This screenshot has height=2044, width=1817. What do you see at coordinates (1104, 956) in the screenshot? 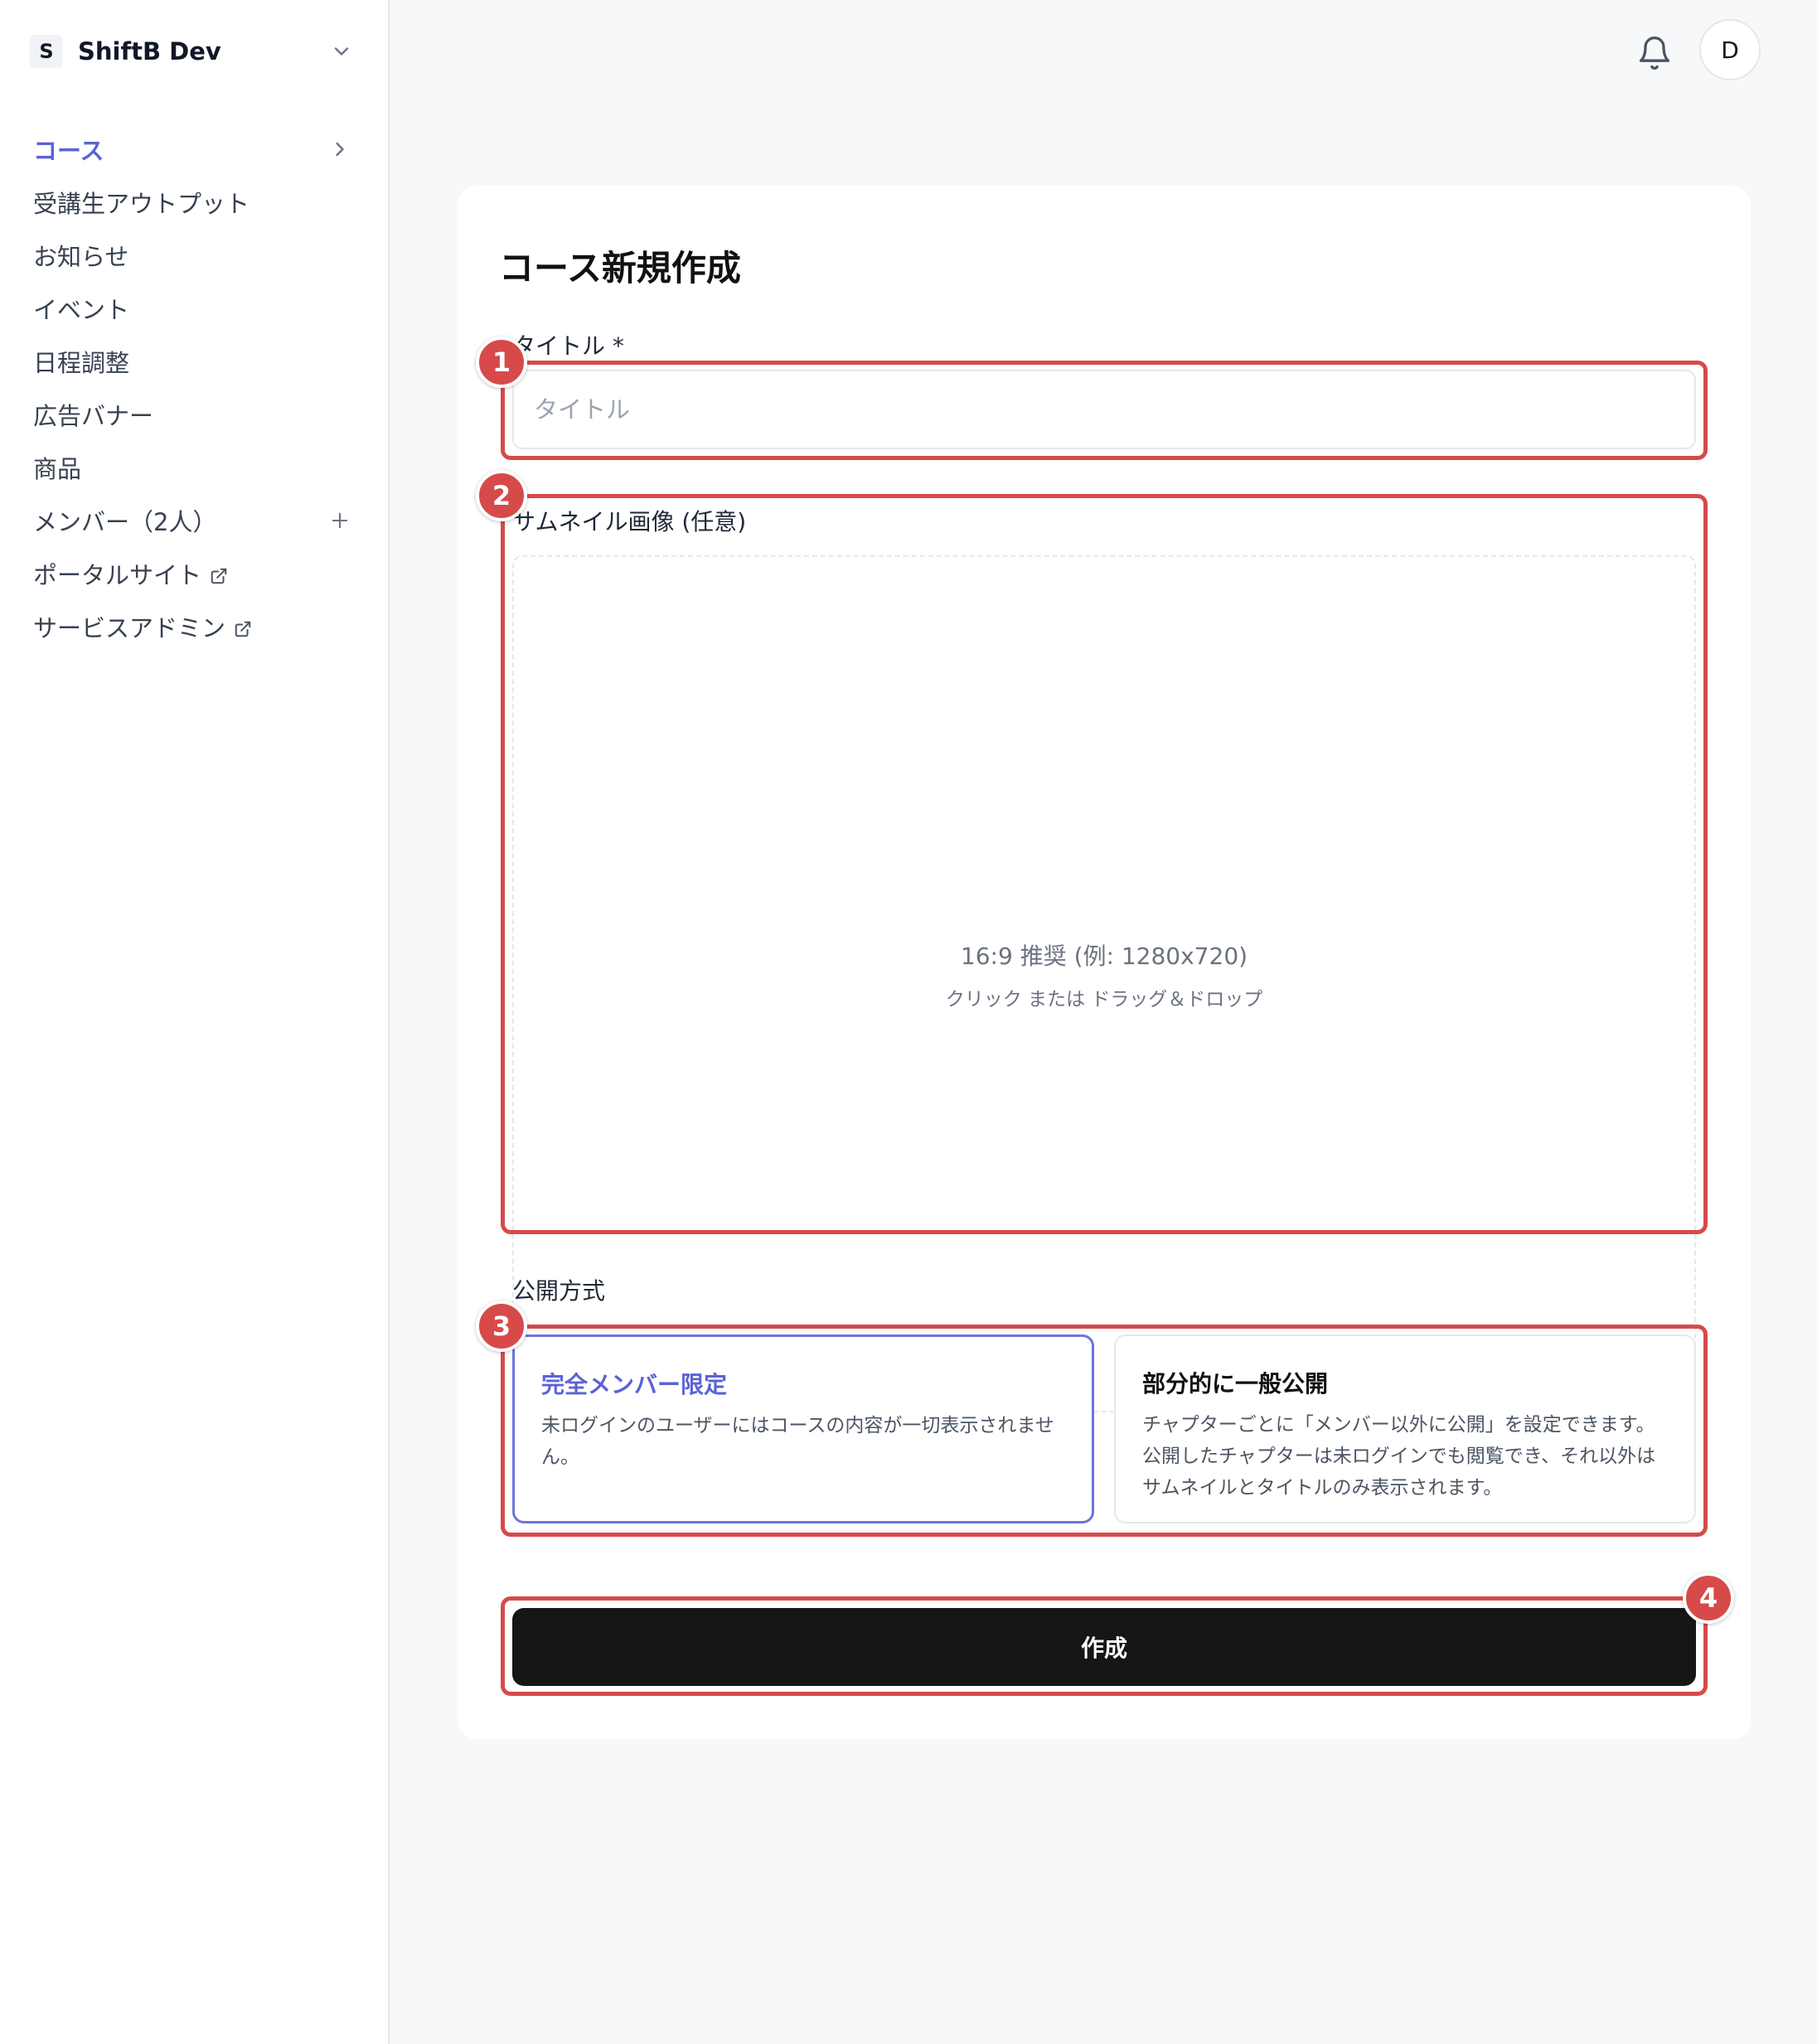
I see `thumbnail-hint-main: 16:9 推奨 (例: 1280x720)` at bounding box center [1104, 956].